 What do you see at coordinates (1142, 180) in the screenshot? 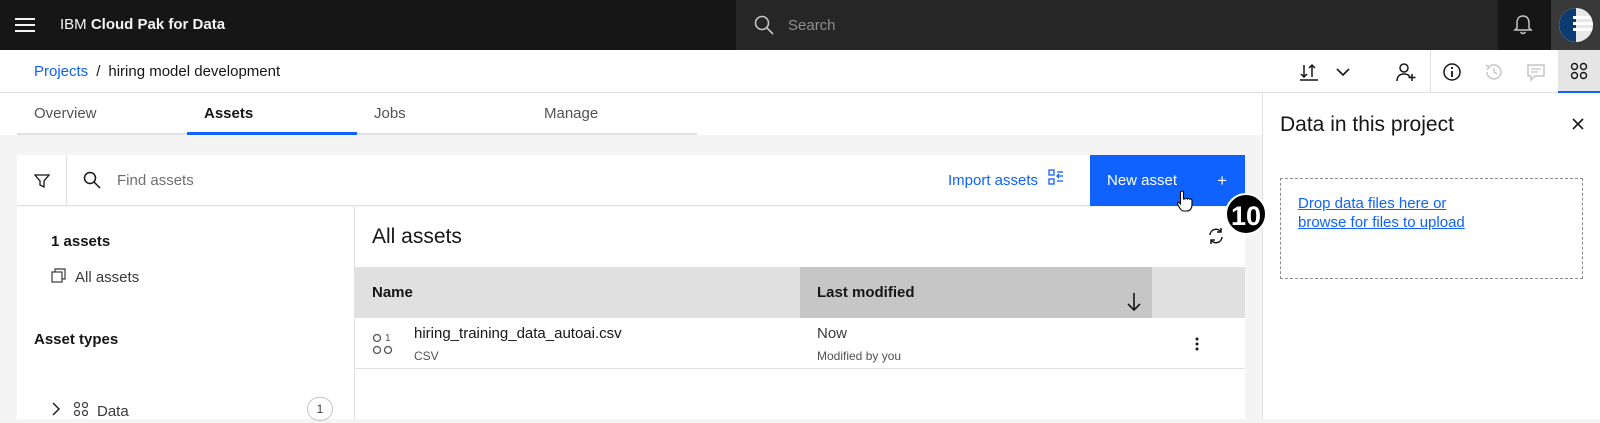
I see `new-asset-label: New asset` at bounding box center [1142, 180].